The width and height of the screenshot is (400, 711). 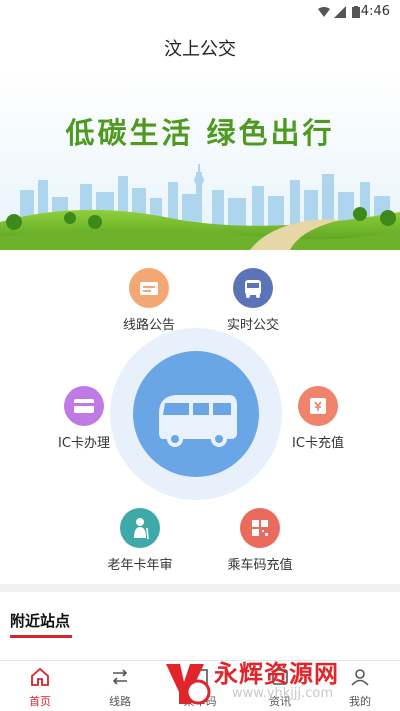 What do you see at coordinates (120, 686) in the screenshot?
I see `tab-routes: 线路` at bounding box center [120, 686].